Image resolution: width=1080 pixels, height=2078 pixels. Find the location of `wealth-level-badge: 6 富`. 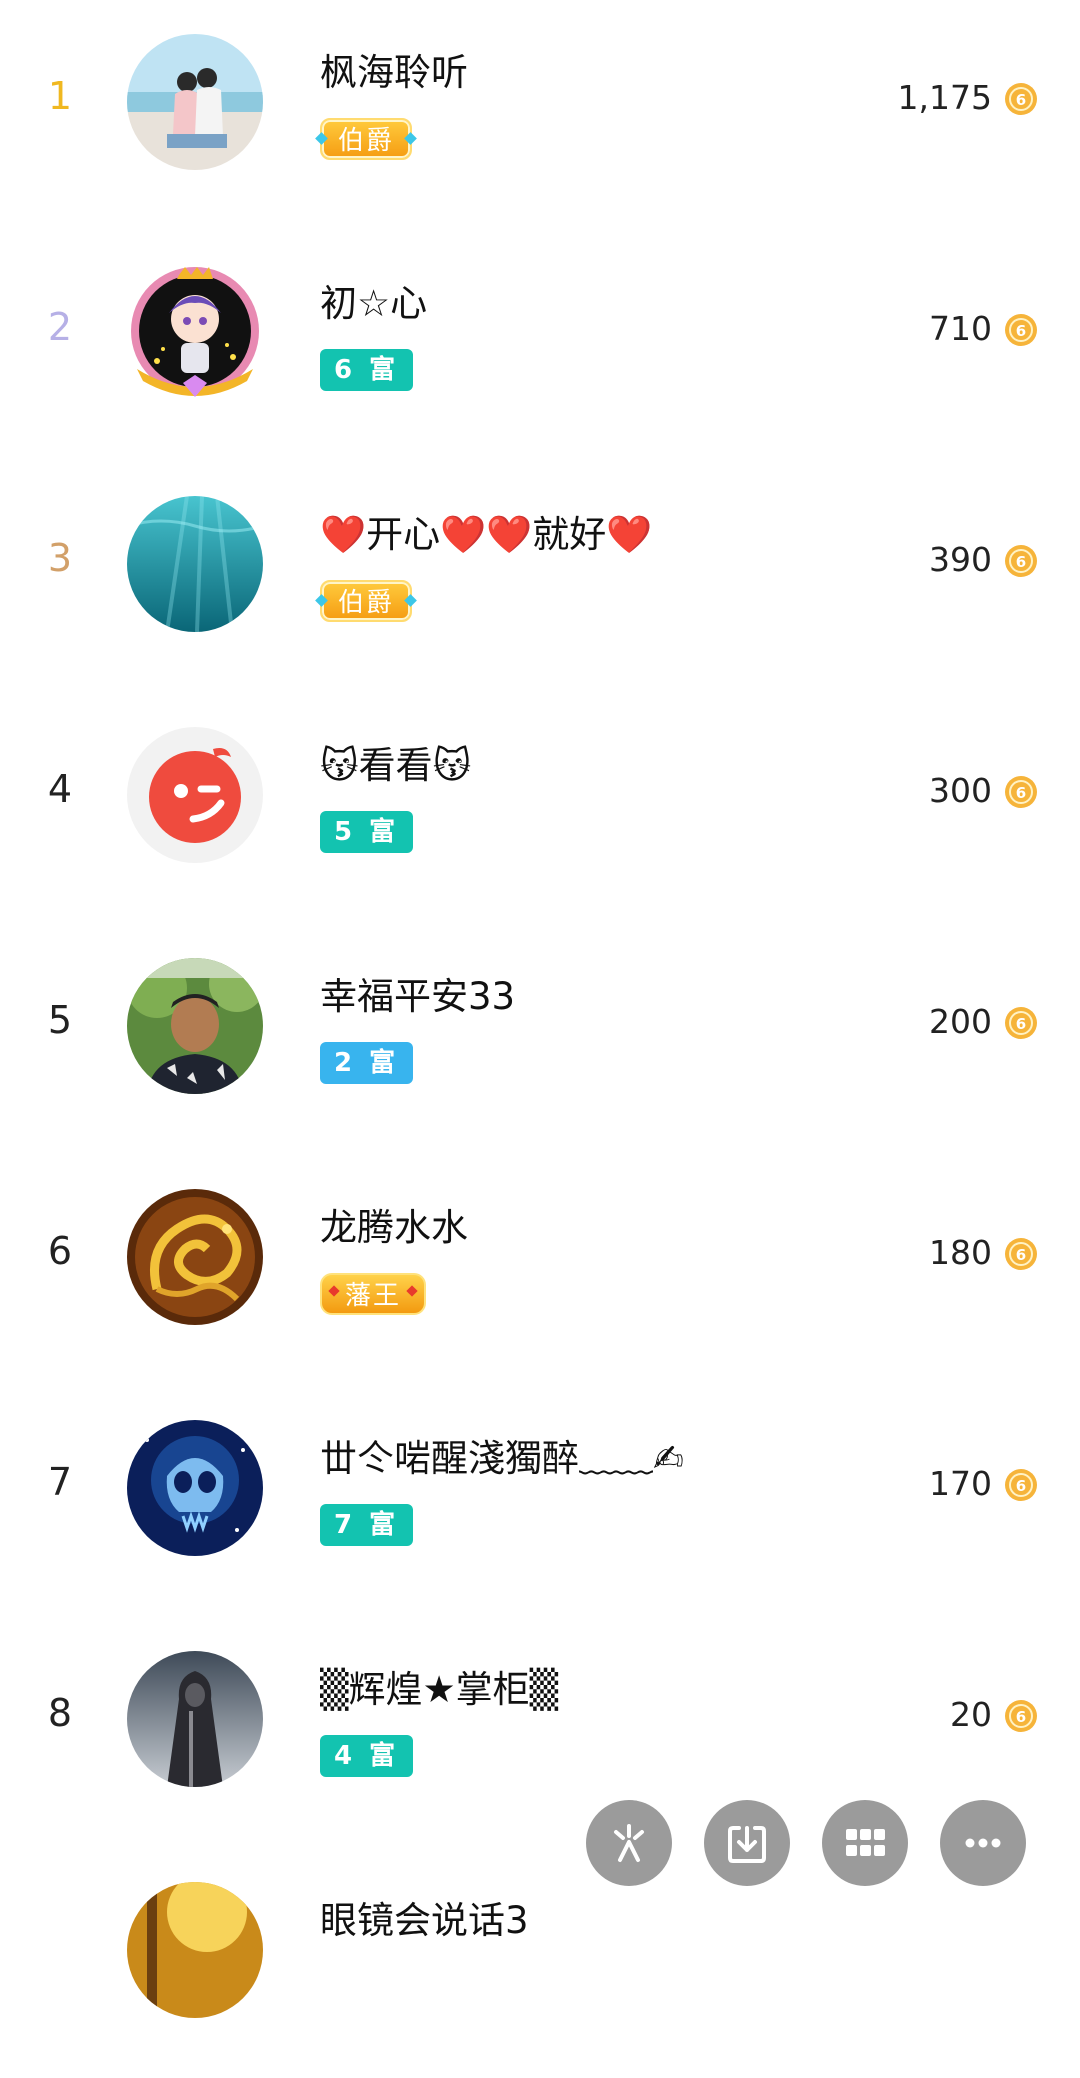

wealth-level-badge: 6 富 is located at coordinates (367, 370).